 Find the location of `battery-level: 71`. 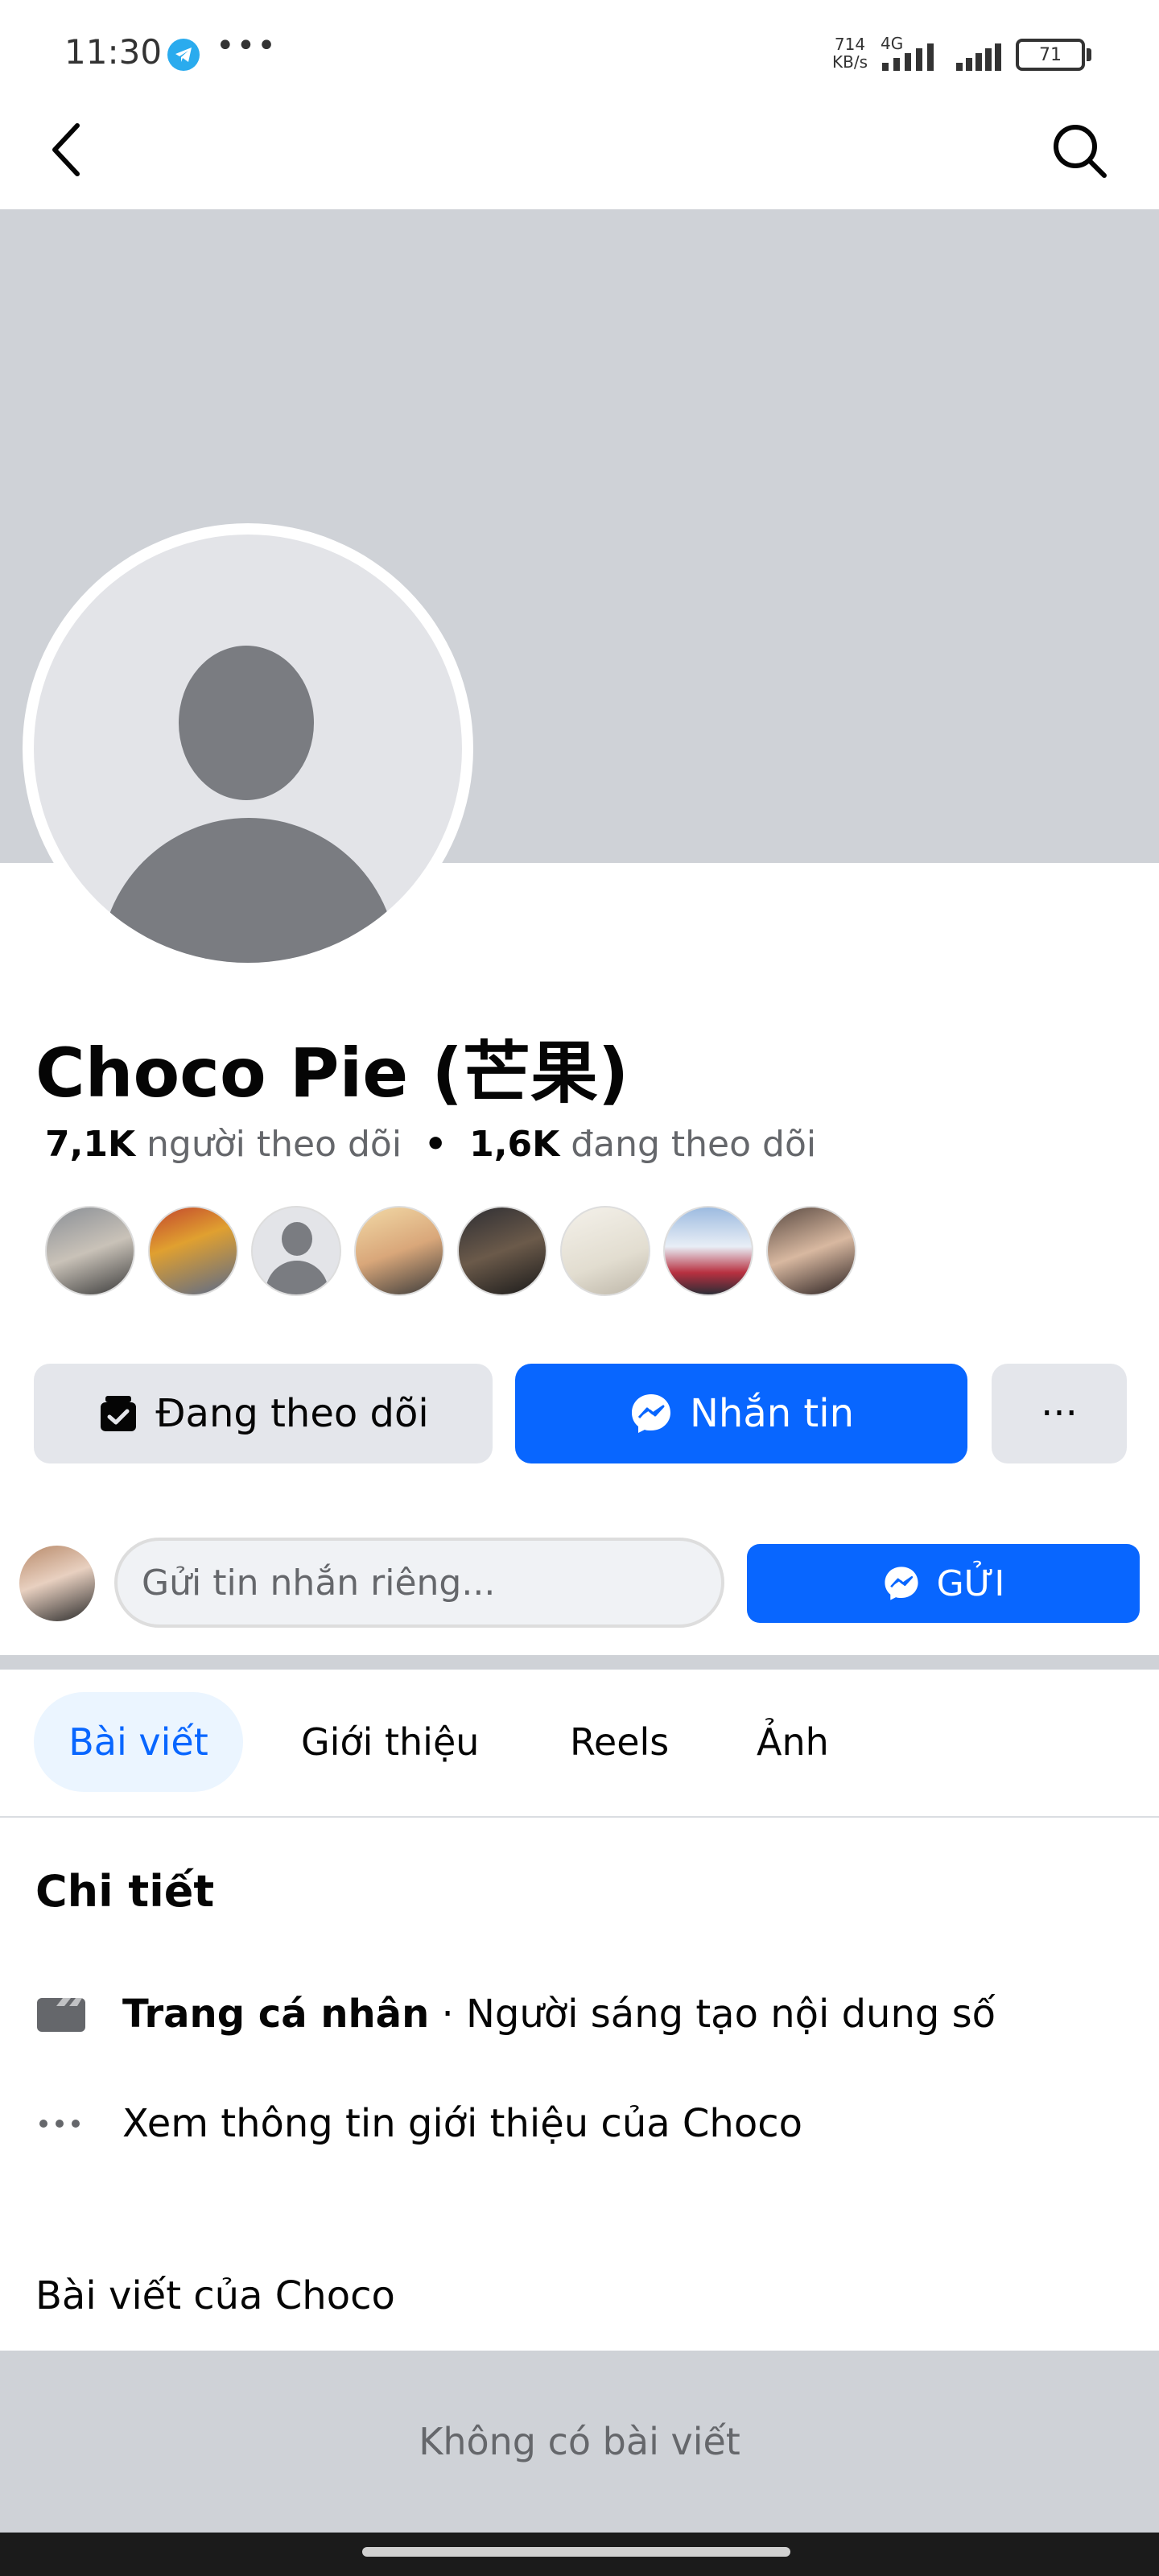

battery-level: 71 is located at coordinates (1050, 55).